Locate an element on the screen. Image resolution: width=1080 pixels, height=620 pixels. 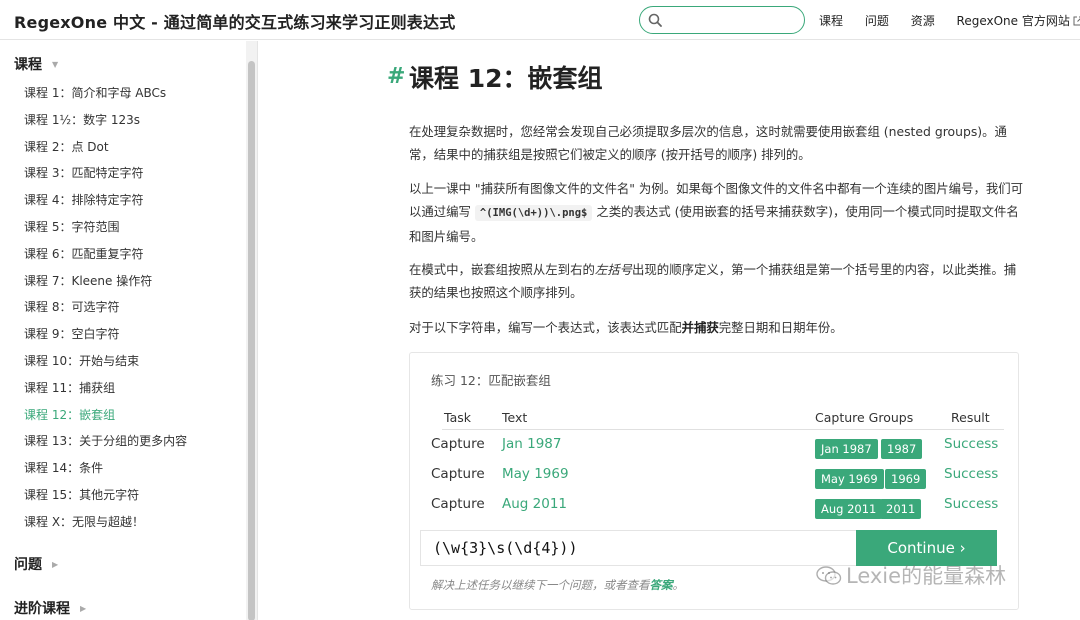
column-header-task: Task is located at coordinates (457, 417).